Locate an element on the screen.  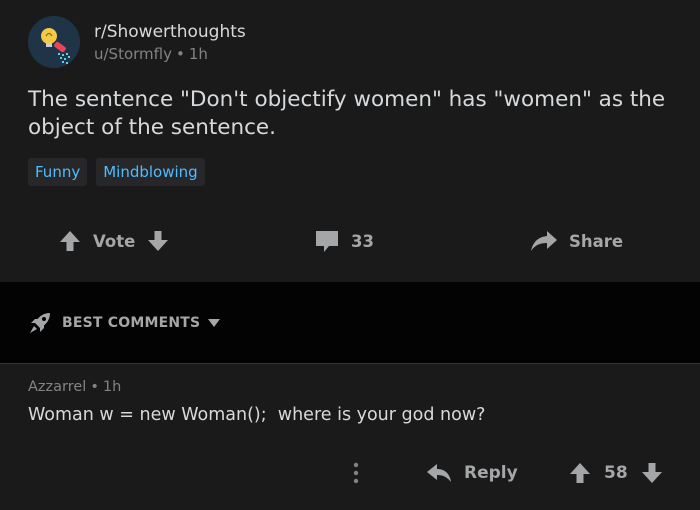
post-actions: Vote 33 Share is located at coordinates (350, 241).